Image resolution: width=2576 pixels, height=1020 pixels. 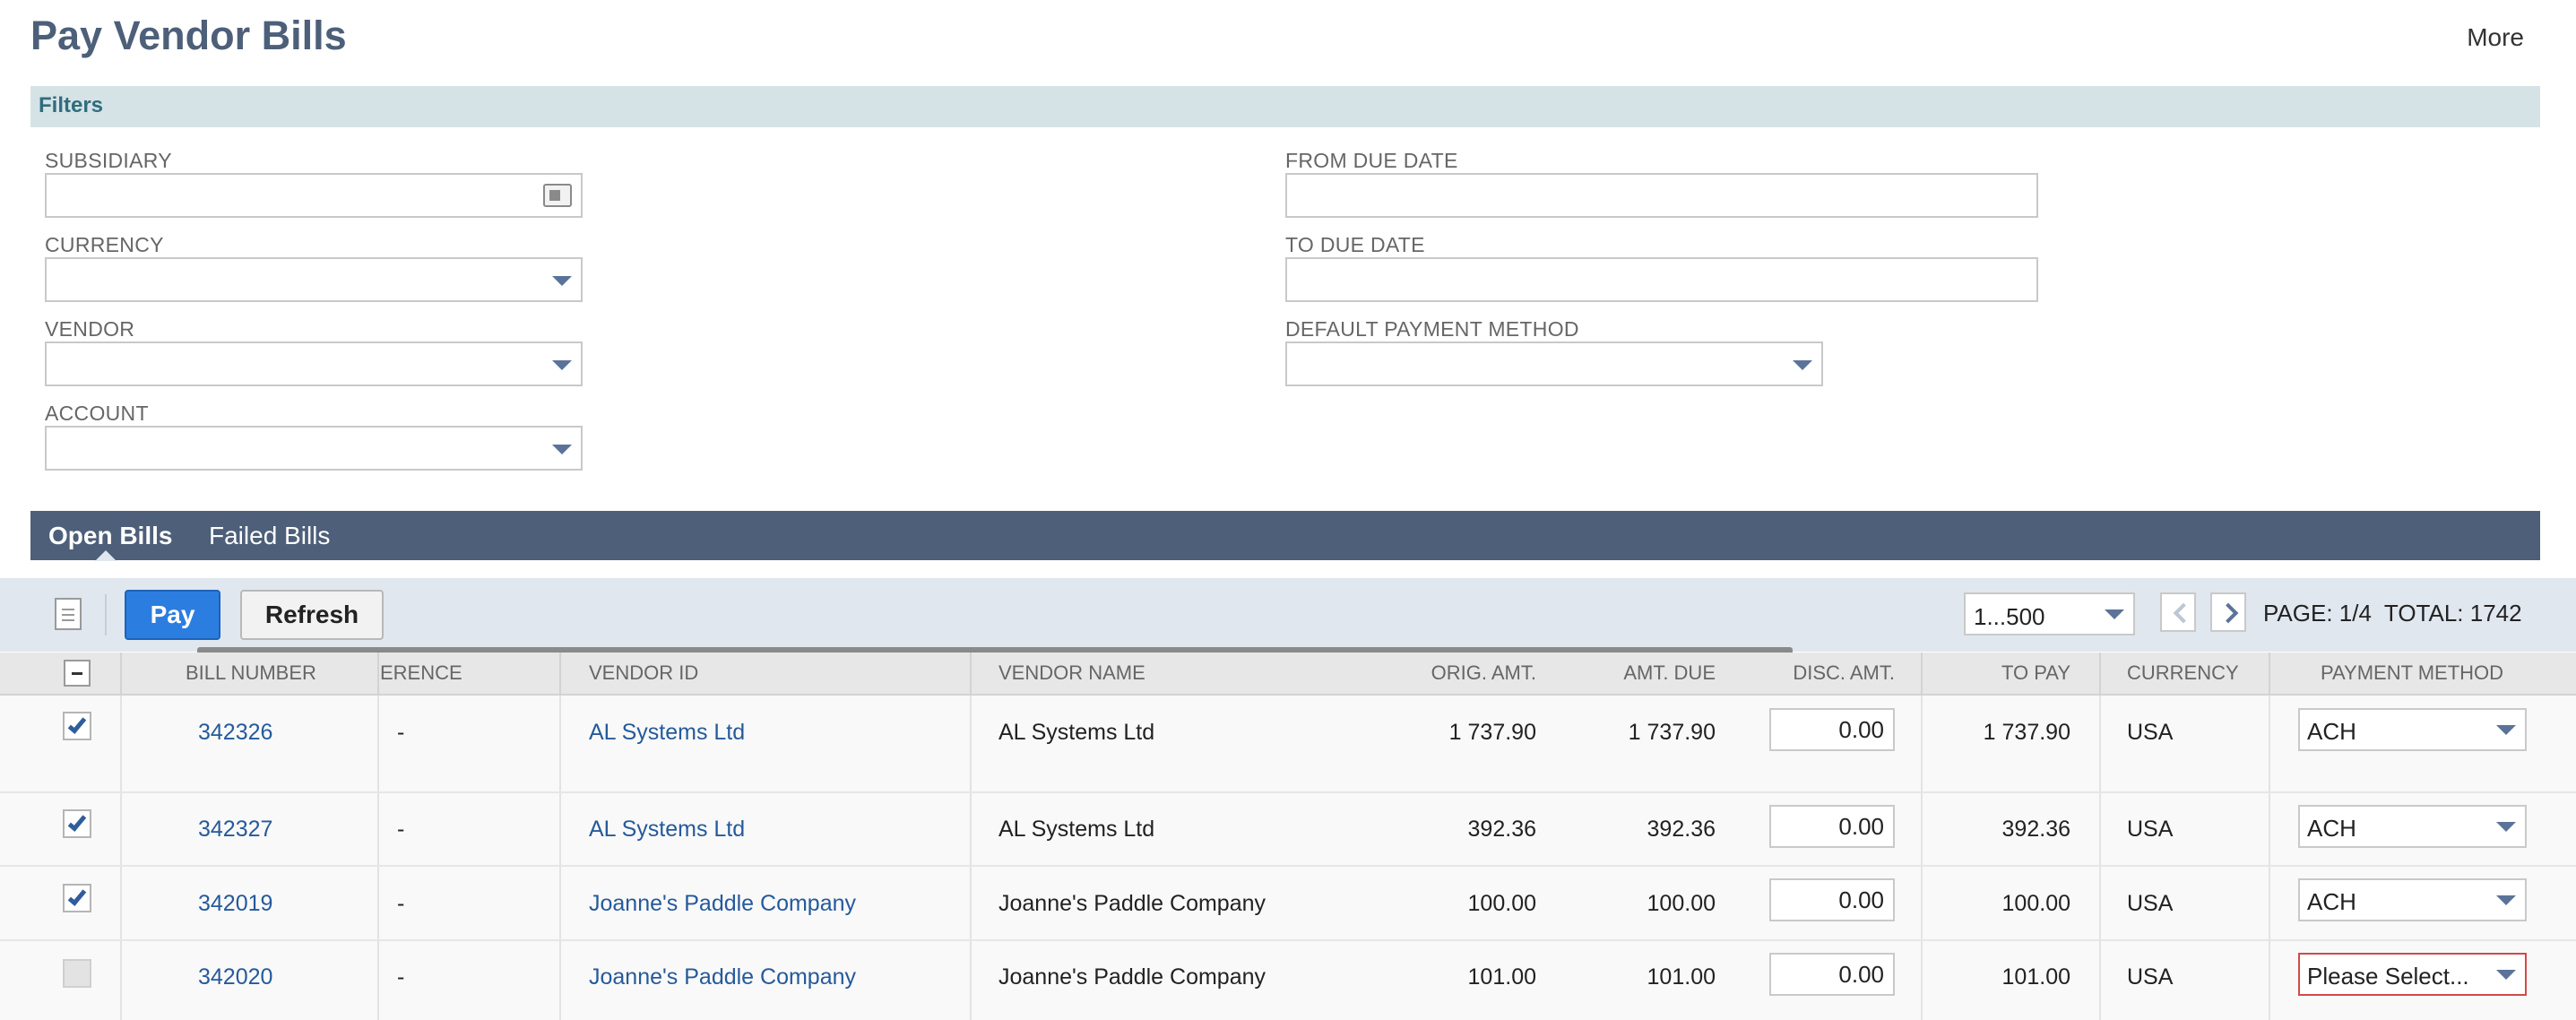 I want to click on bill-number-link: 342020, so click(x=235, y=977).